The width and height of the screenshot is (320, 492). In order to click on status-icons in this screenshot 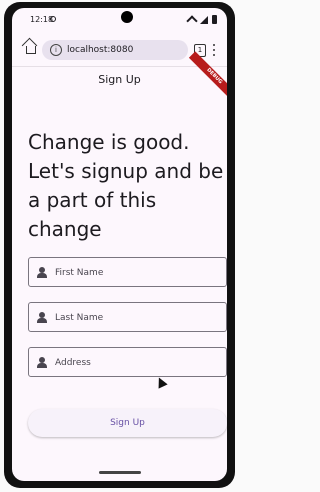, I will do `click(201, 20)`.